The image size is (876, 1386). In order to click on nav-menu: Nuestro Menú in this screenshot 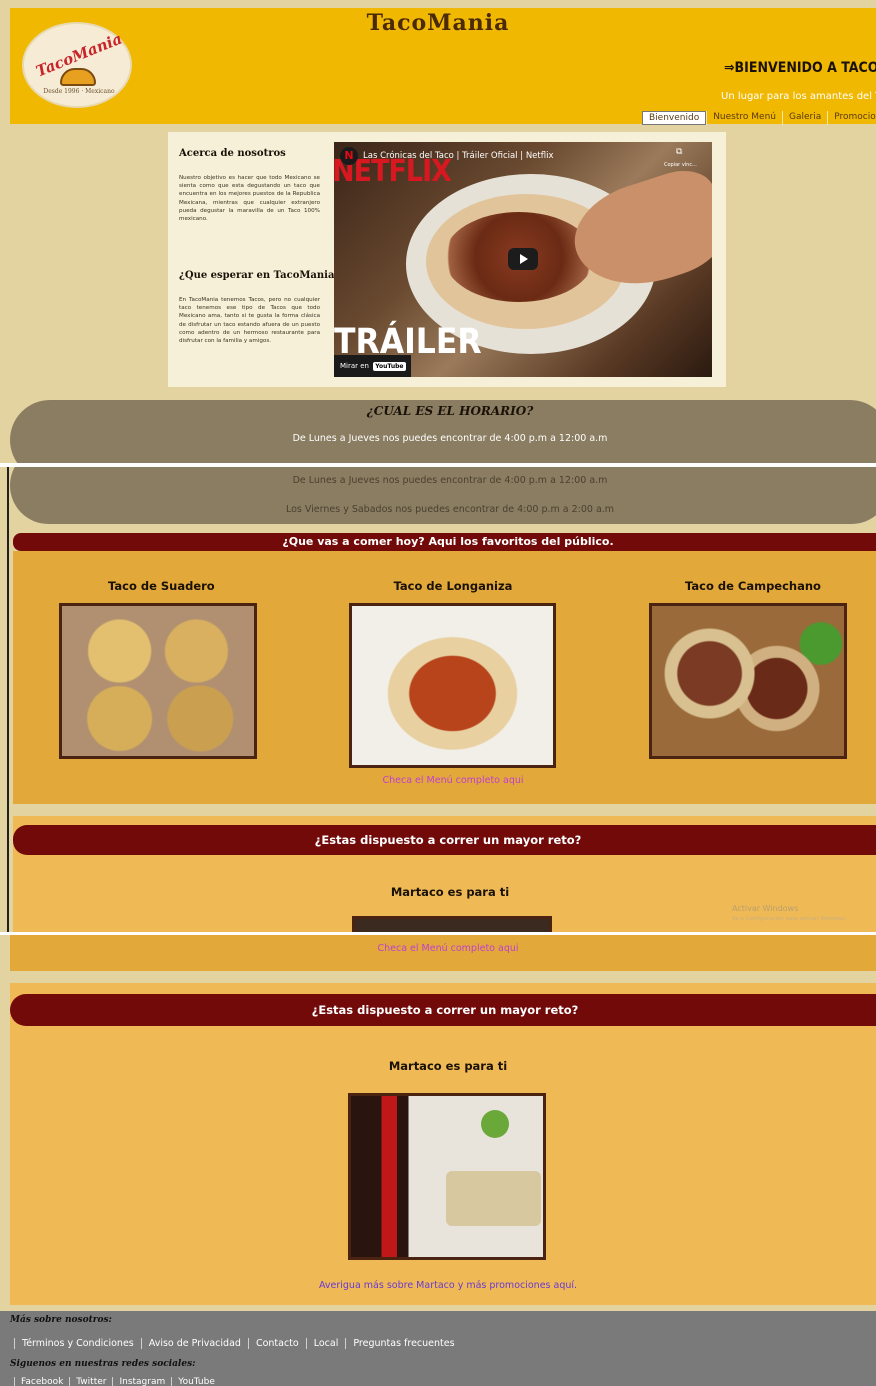, I will do `click(744, 118)`.